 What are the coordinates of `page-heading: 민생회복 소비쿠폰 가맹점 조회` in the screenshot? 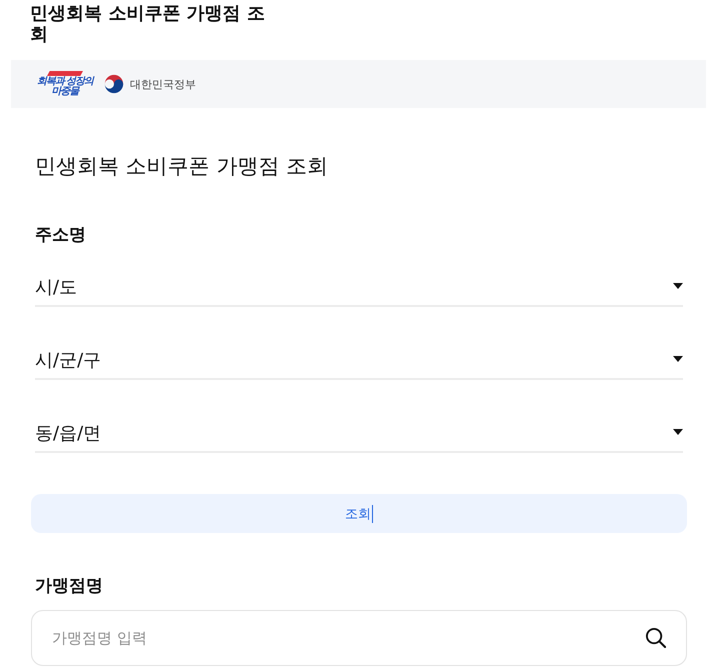 It's located at (182, 166).